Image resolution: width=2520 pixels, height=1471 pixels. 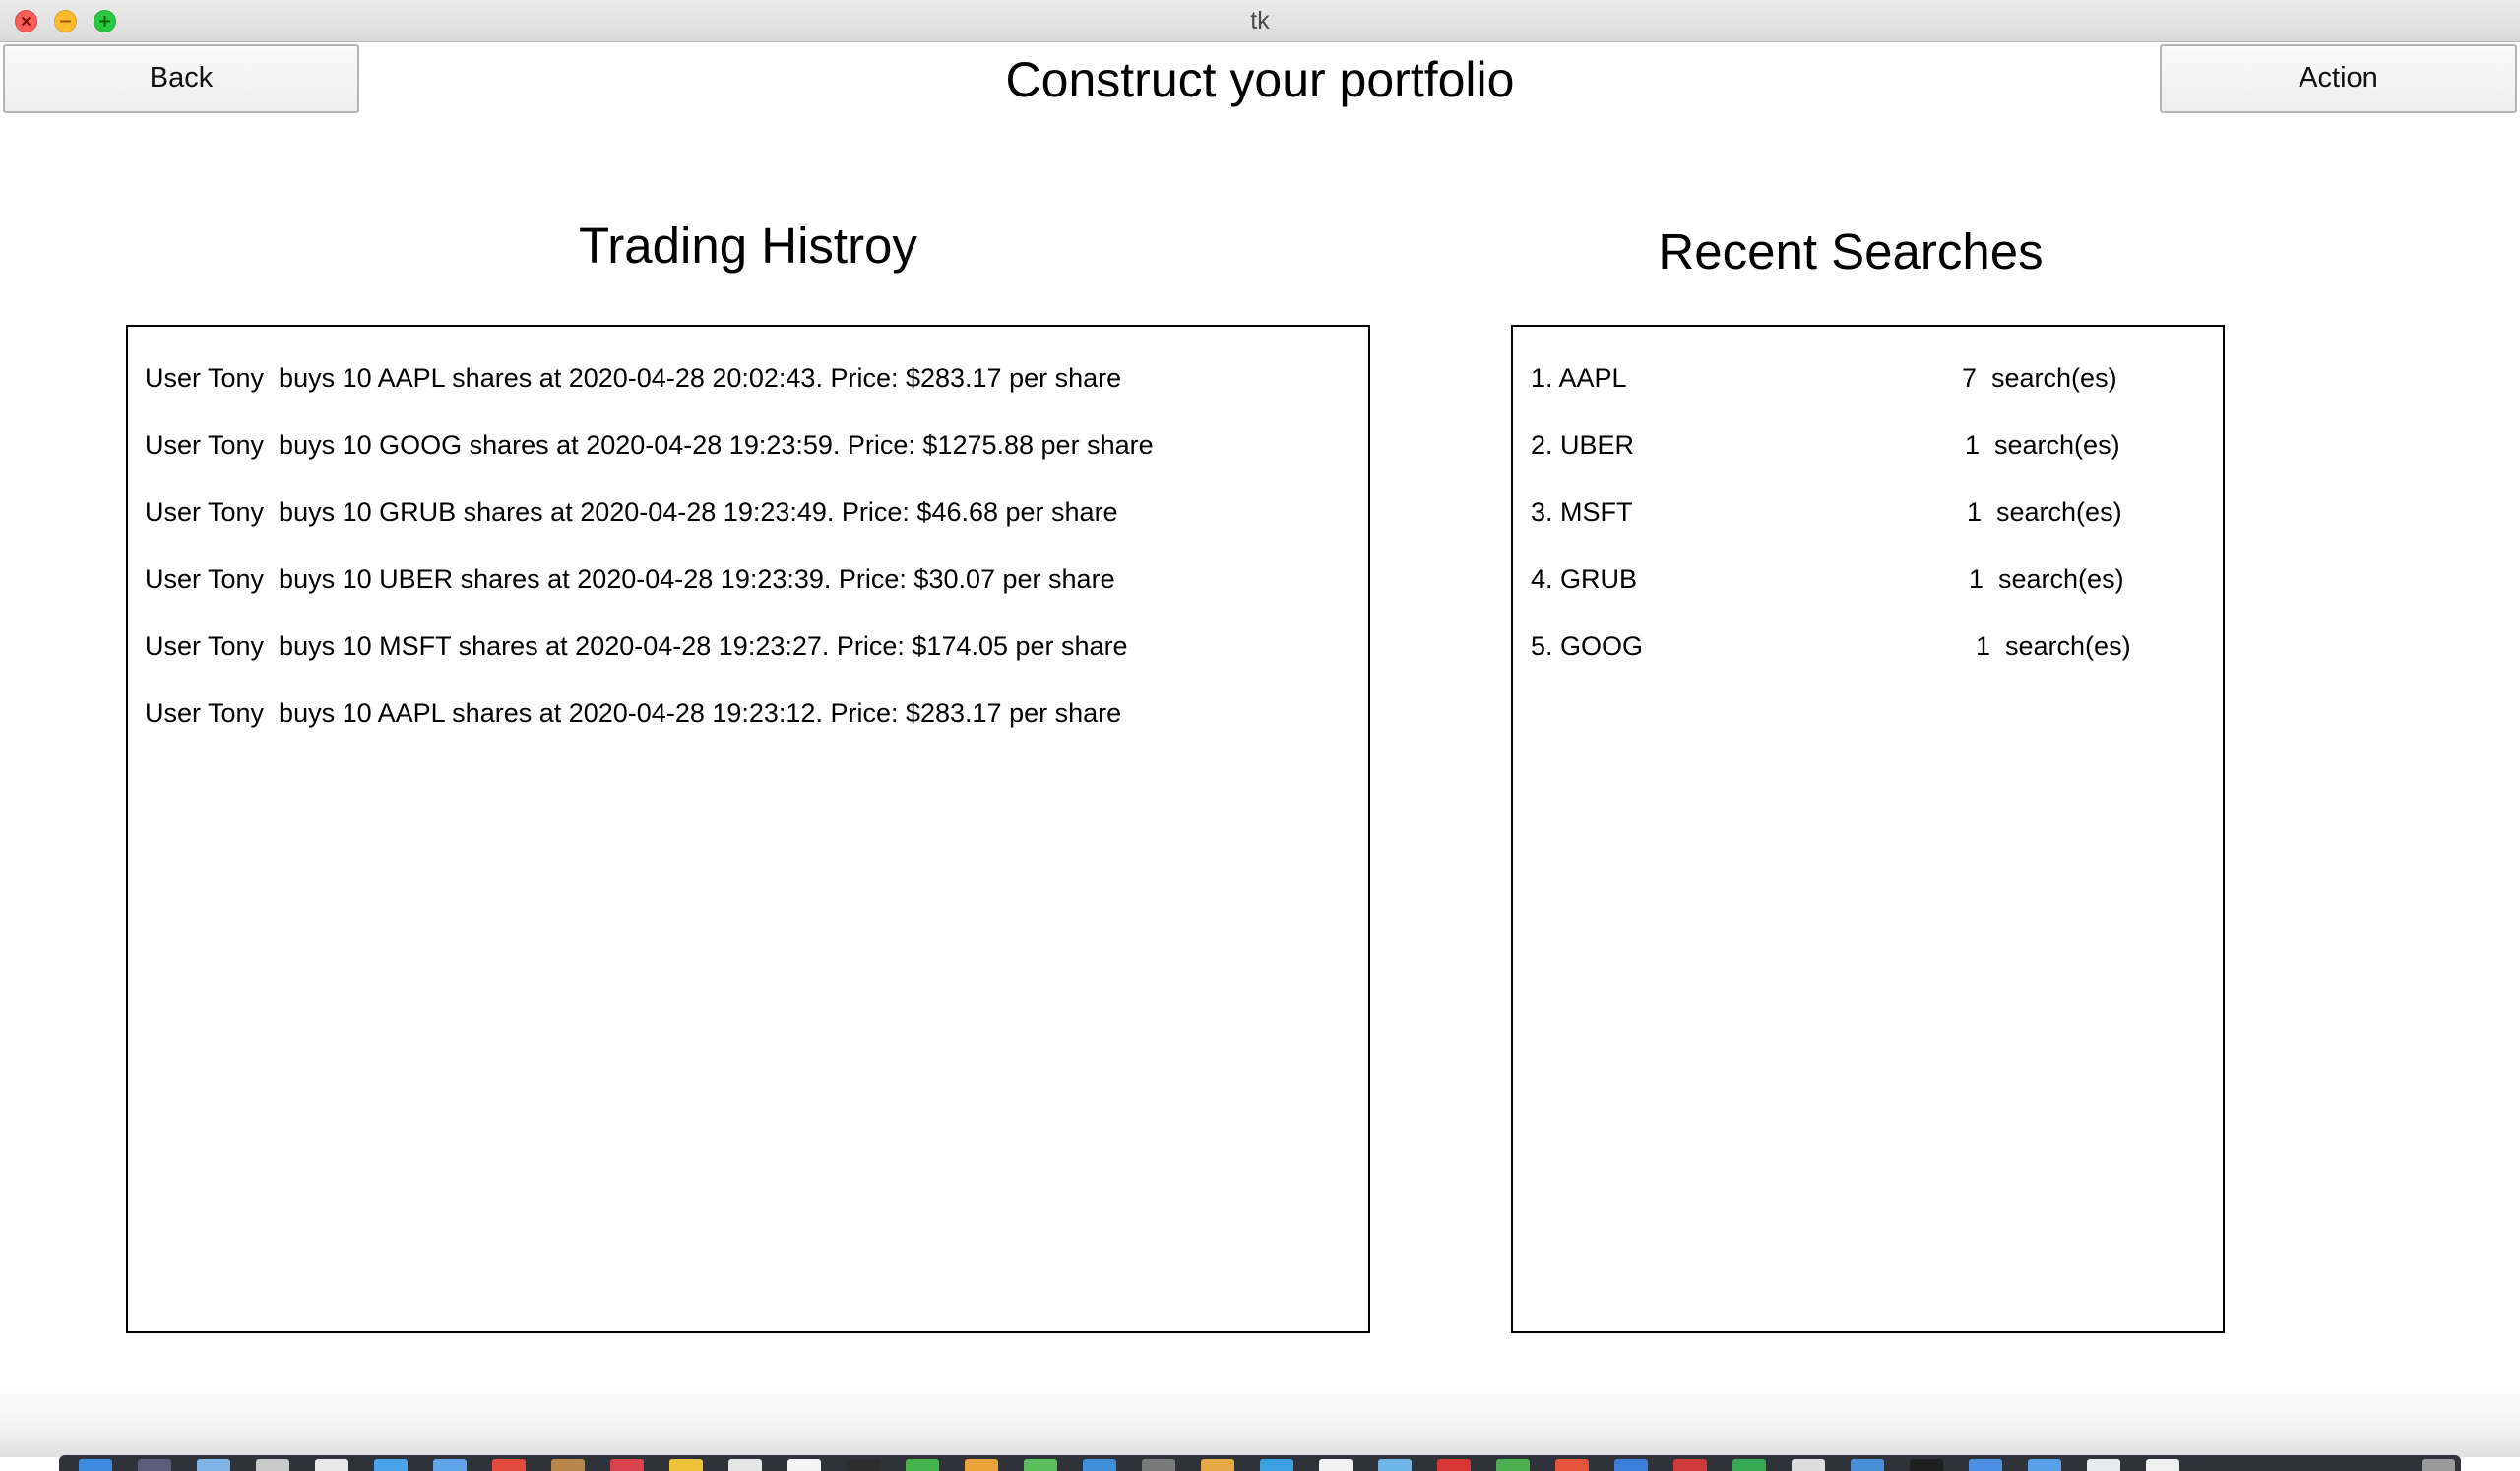 What do you see at coordinates (1583, 445) in the screenshot?
I see `search-ticker: 2. UBER` at bounding box center [1583, 445].